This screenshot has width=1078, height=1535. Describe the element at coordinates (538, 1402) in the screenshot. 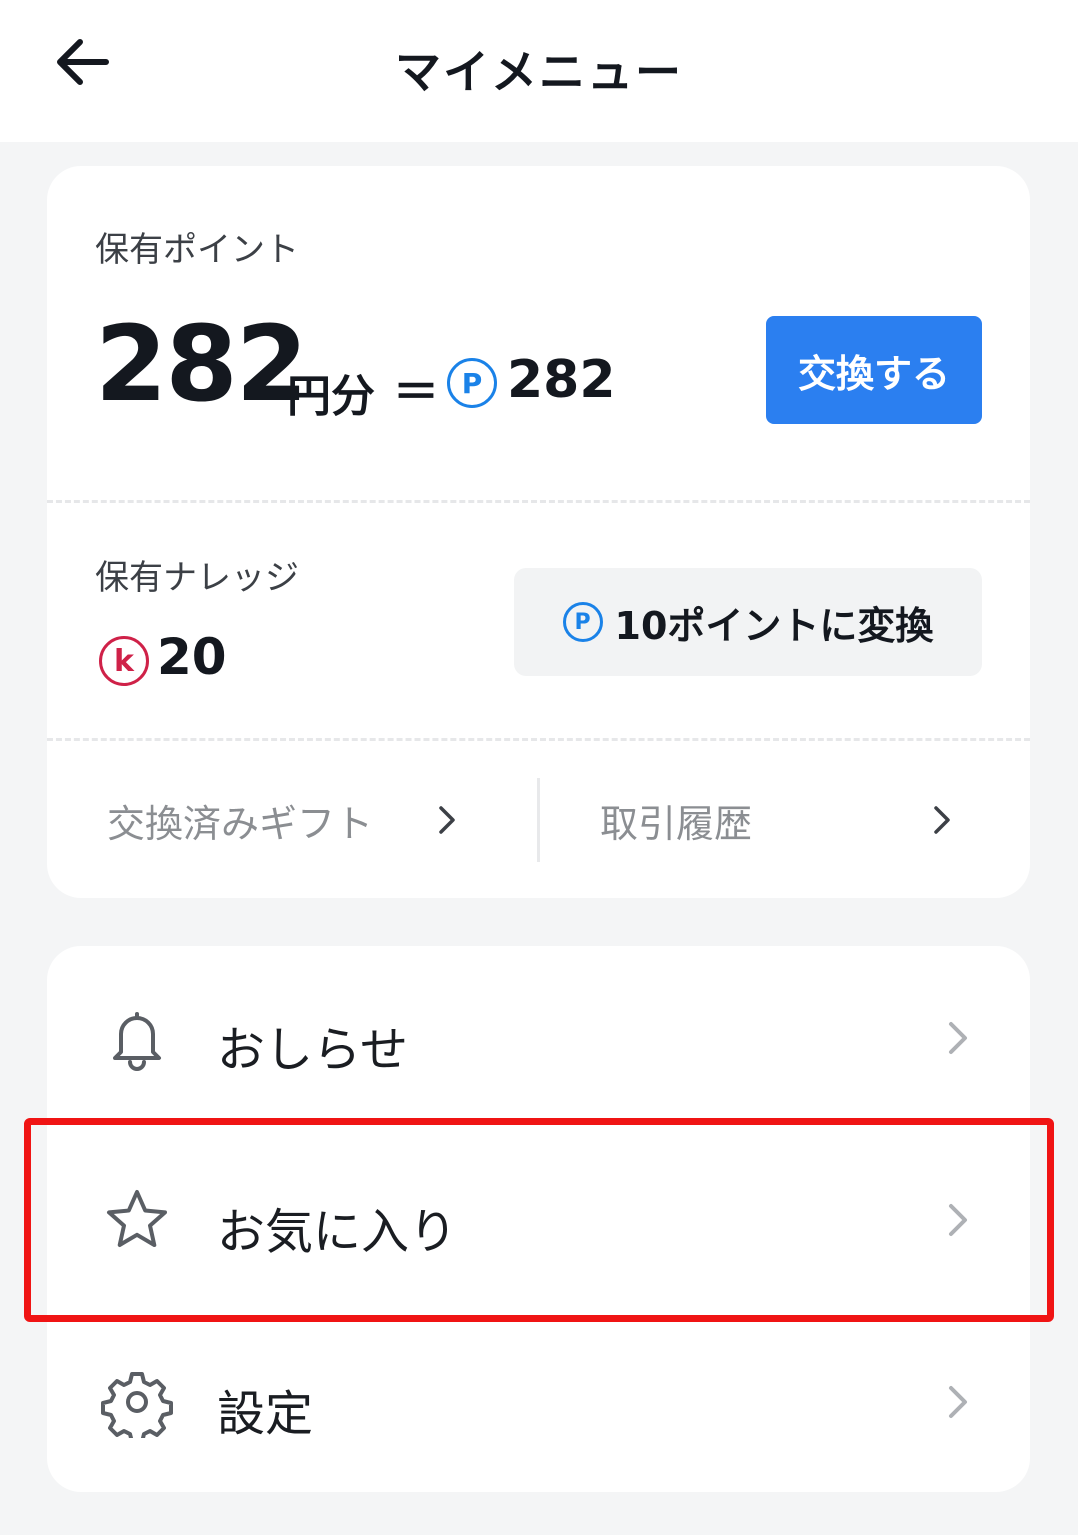

I see `menu-item-settings: 設定` at that location.